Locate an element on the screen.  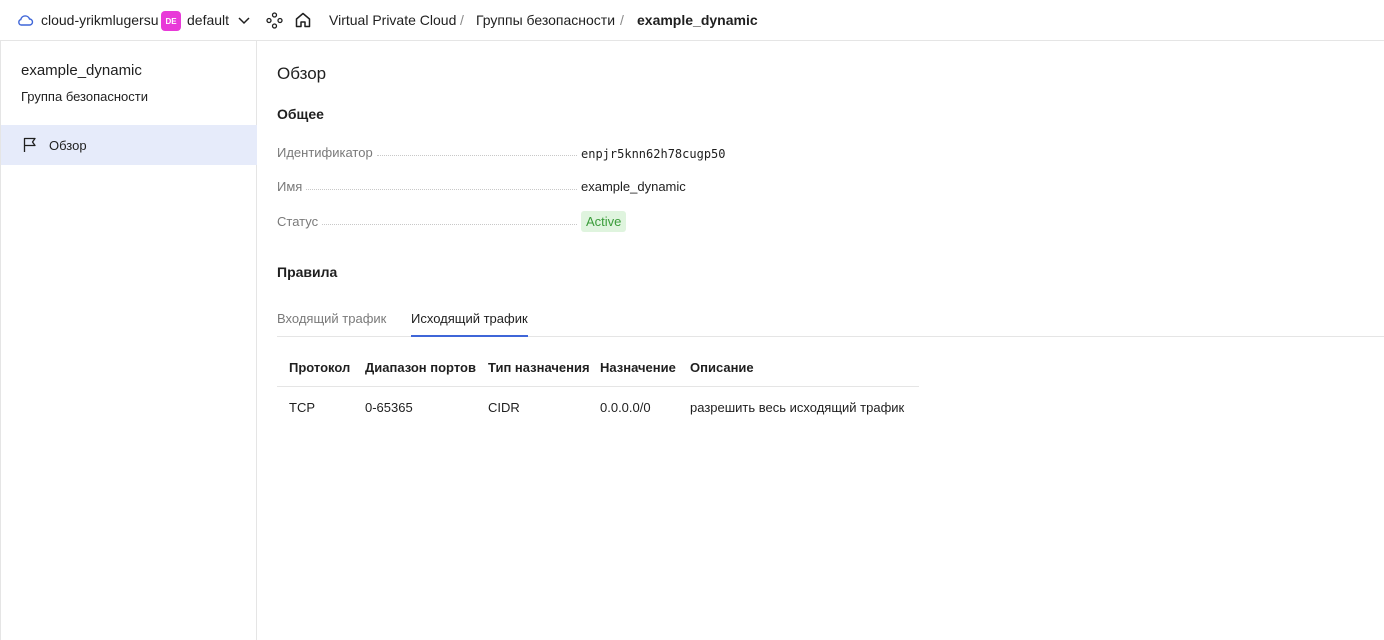
cell-destination: 0.0.0.0/0 is located at coordinates (625, 407).